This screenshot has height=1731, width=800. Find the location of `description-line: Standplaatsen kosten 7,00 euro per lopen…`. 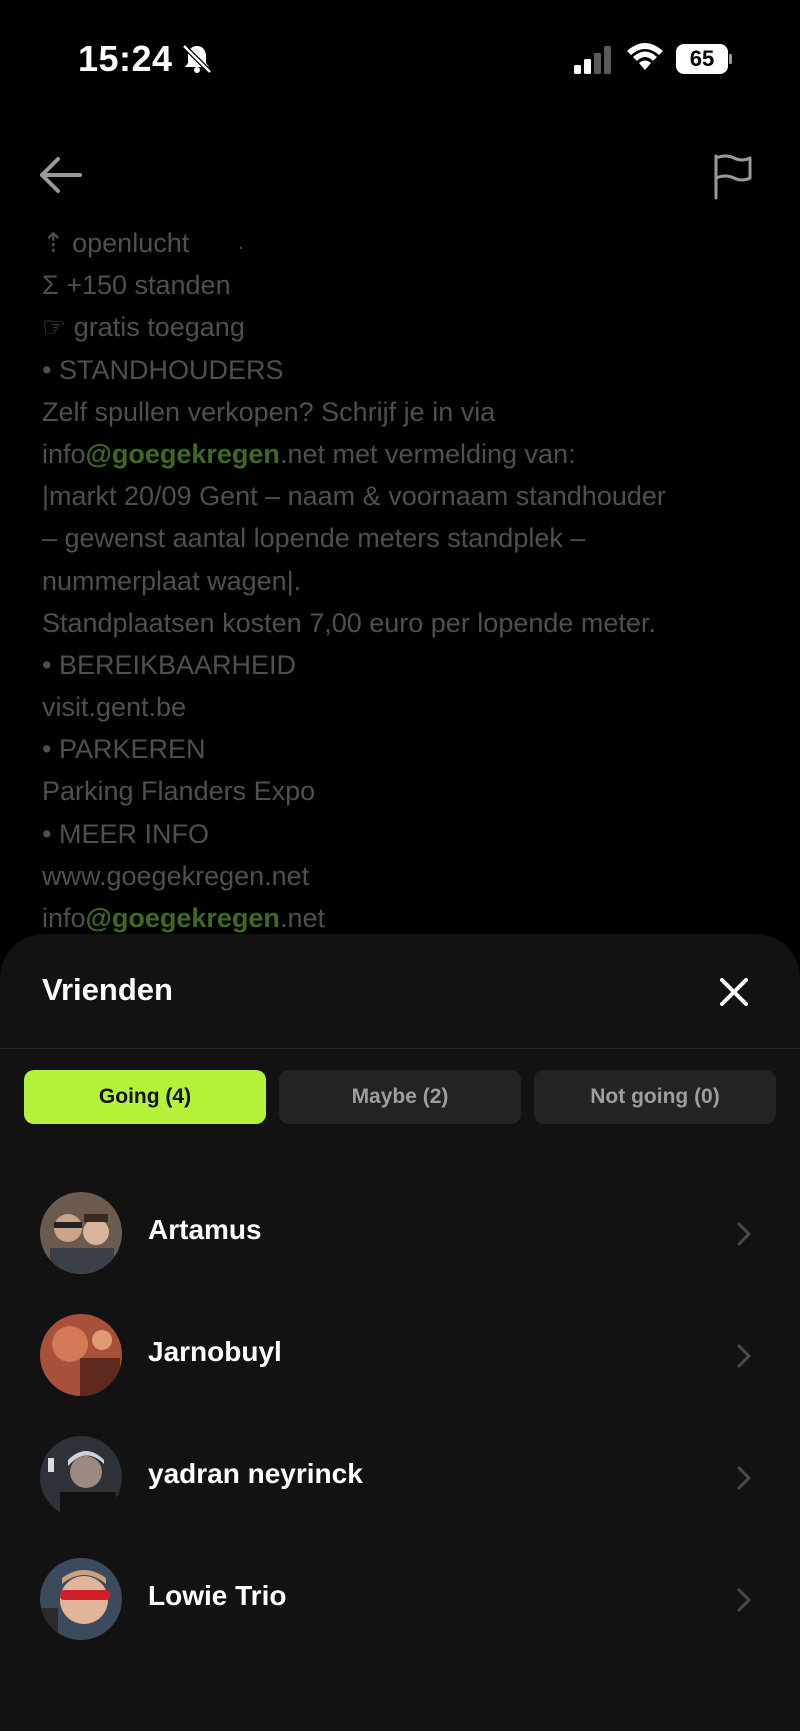

description-line: Standplaatsen kosten 7,00 euro per lopen… is located at coordinates (412, 623).